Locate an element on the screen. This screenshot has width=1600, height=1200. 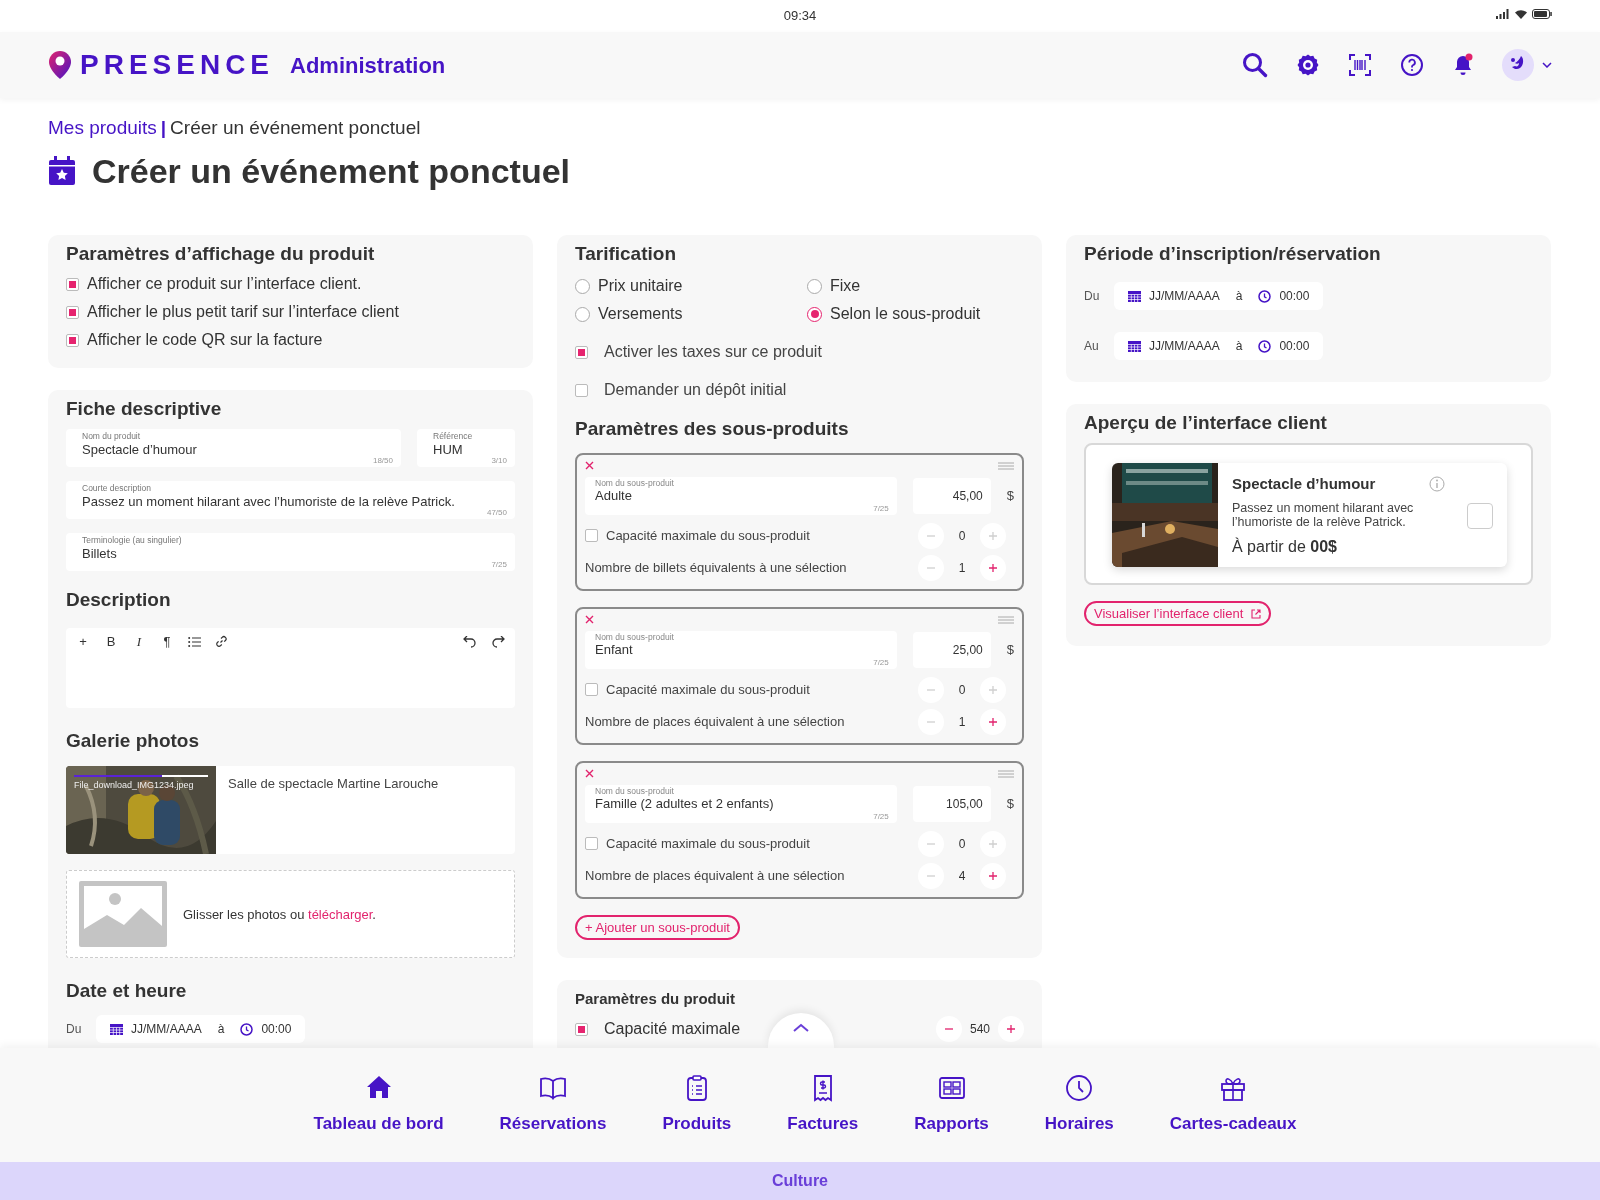
subproduct-name-field: Nom du sous-produit Adulte 7/25 is located at coordinates (741, 495).